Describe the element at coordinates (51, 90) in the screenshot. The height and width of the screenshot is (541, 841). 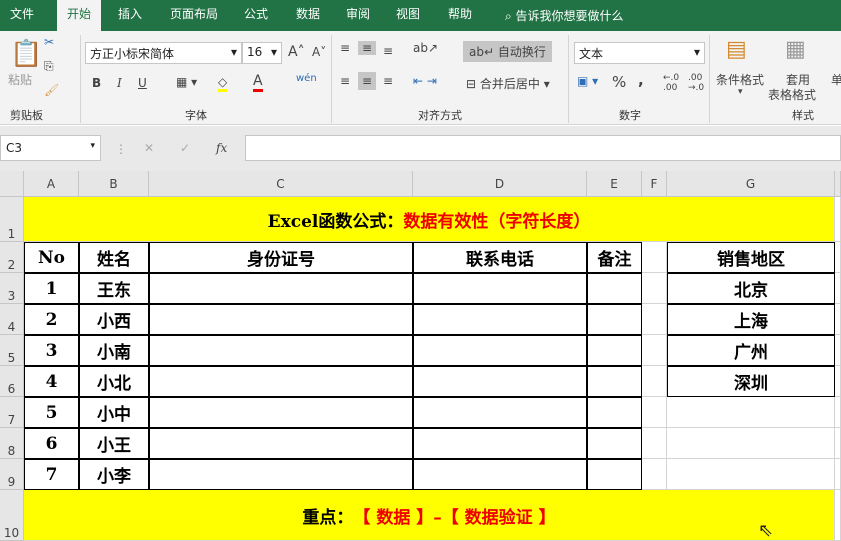
I see `format-painter-icon: 🖌` at that location.